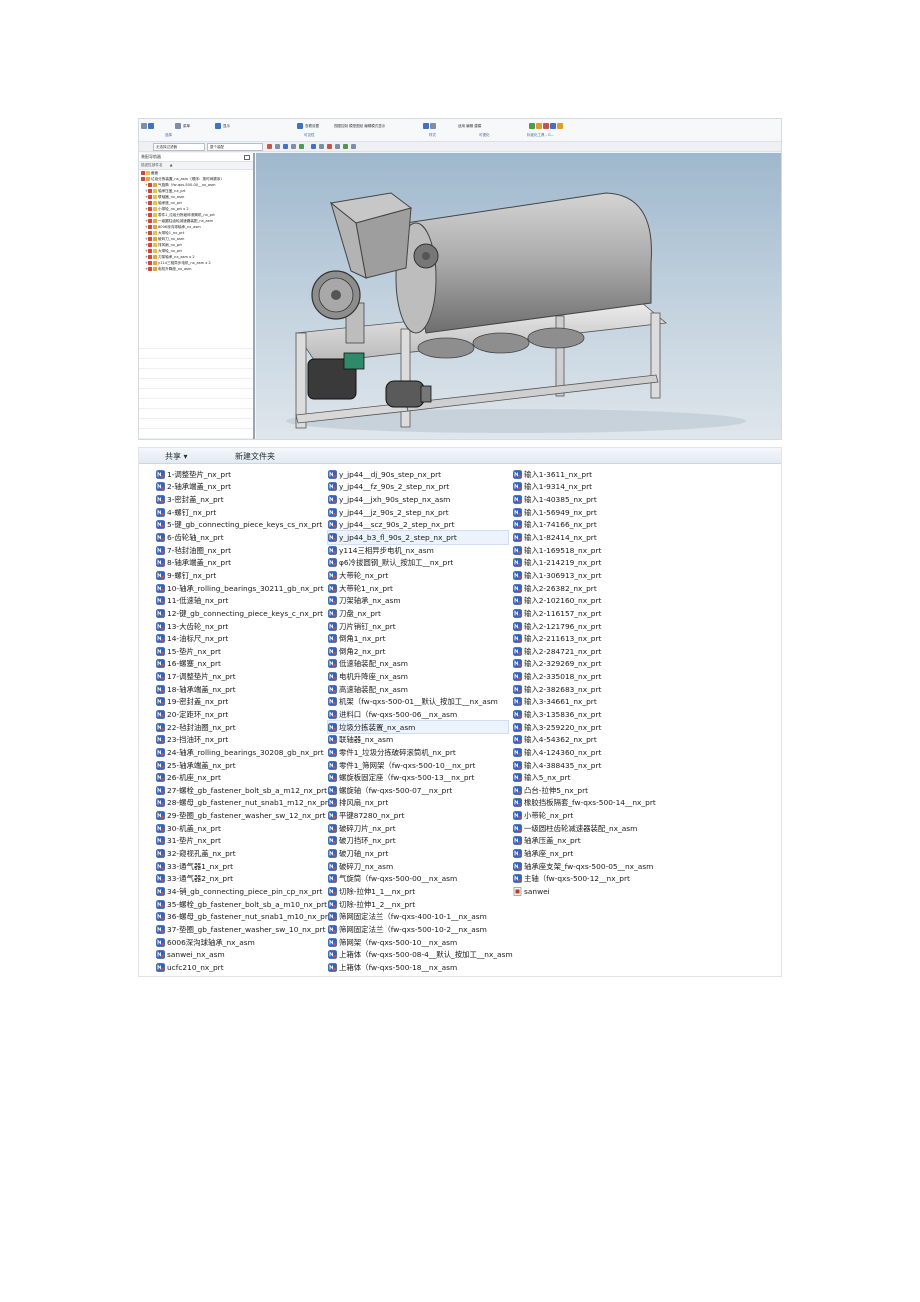 This screenshot has height=1302, width=920. I want to click on file-item: 输入1-9314_nx_prt, so click(593, 487).